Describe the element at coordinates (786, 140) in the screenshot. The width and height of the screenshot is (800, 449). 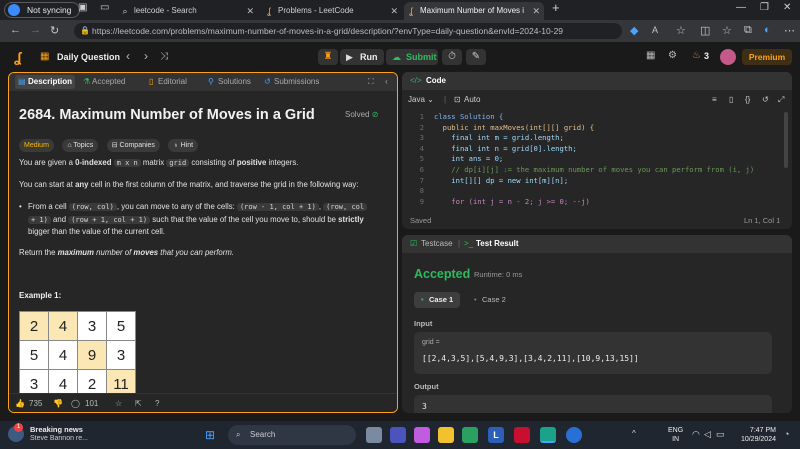
I see `editor-scrollbar` at that location.